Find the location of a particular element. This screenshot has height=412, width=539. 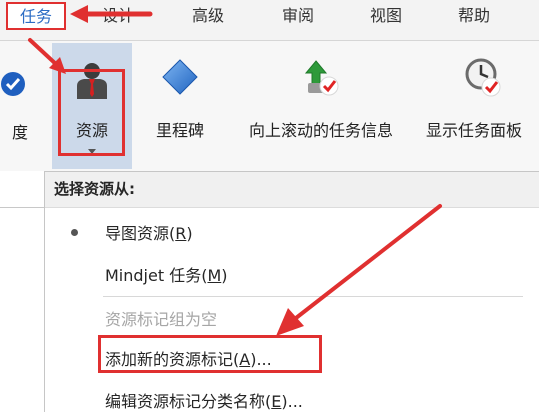

menu-item-accelerator: E is located at coordinates (276, 401).